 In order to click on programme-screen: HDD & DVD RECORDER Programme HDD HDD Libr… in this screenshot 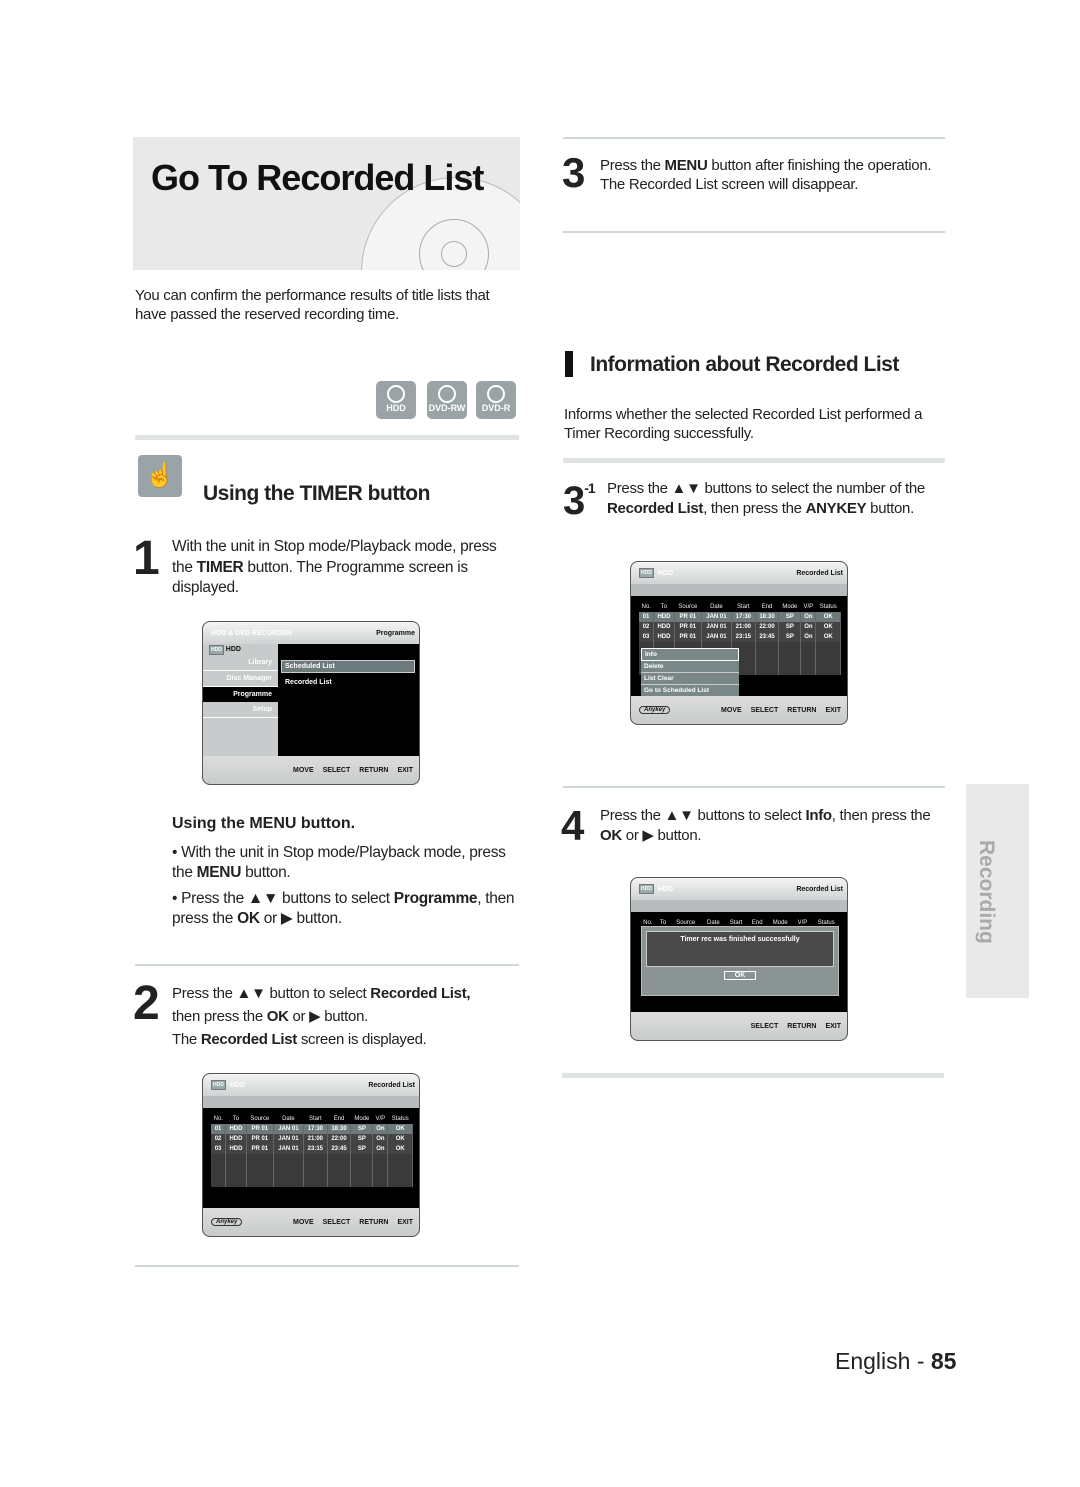, I will do `click(311, 703)`.